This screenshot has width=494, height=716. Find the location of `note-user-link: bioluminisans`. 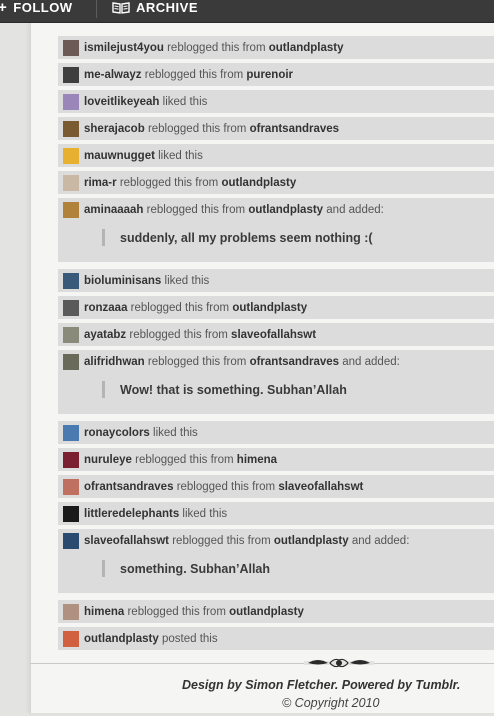

note-user-link: bioluminisans is located at coordinates (122, 281).